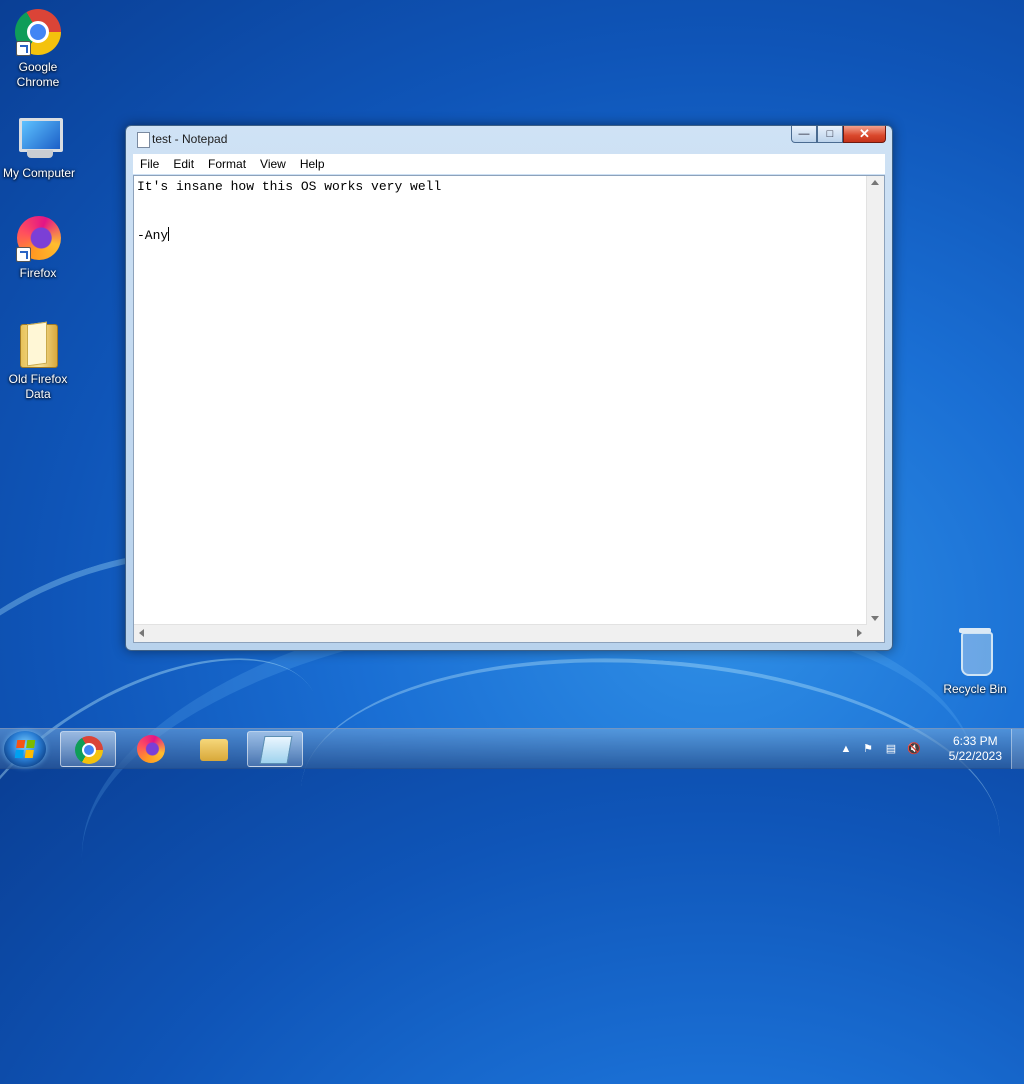 This screenshot has height=1084, width=1024. I want to click on vertical-scrollbar, so click(875, 400).